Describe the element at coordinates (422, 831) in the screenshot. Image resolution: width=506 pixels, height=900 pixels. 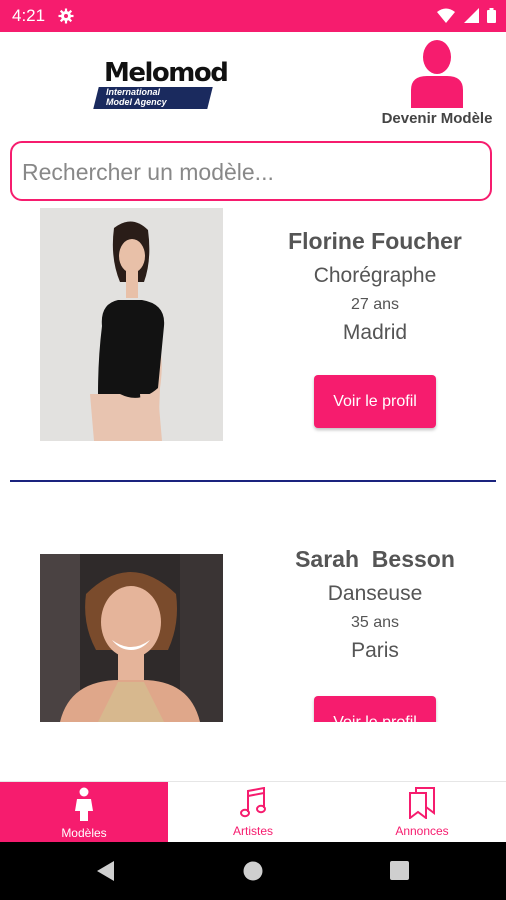
I see `tab-announcements-label: Annonces` at that location.